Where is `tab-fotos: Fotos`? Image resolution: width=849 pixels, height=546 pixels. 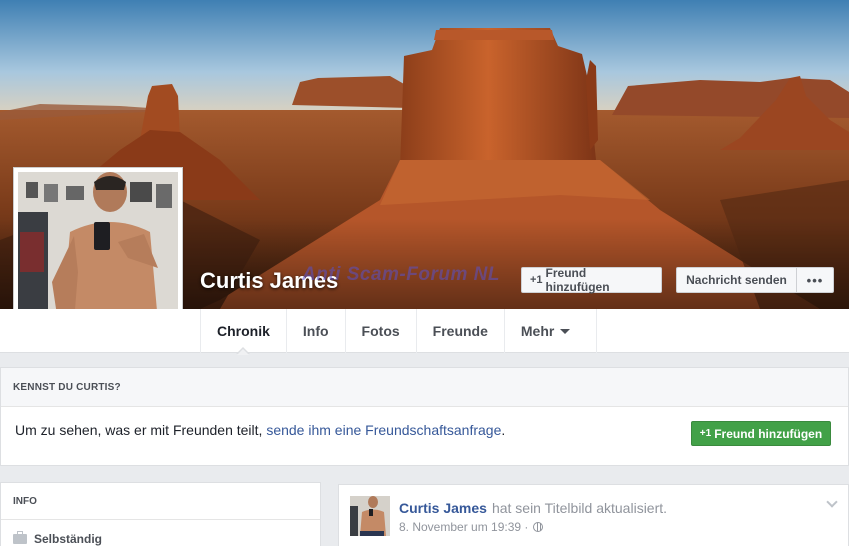 tab-fotos: Fotos is located at coordinates (381, 331).